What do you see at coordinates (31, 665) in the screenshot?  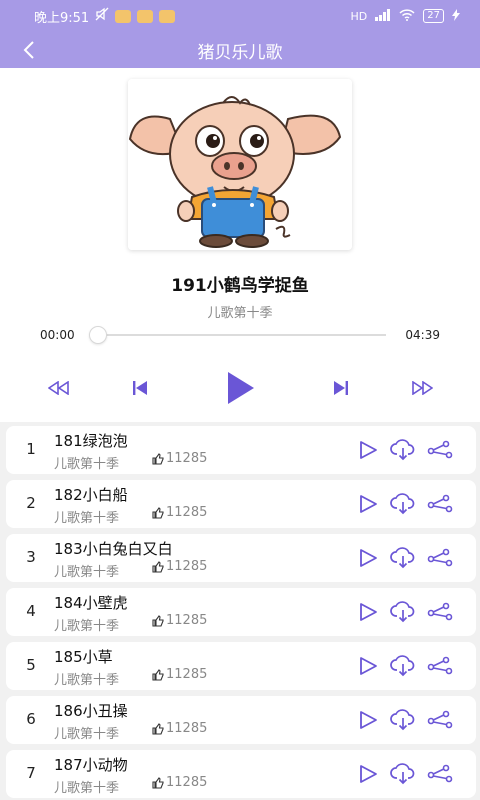 I see `track-index: 5` at bounding box center [31, 665].